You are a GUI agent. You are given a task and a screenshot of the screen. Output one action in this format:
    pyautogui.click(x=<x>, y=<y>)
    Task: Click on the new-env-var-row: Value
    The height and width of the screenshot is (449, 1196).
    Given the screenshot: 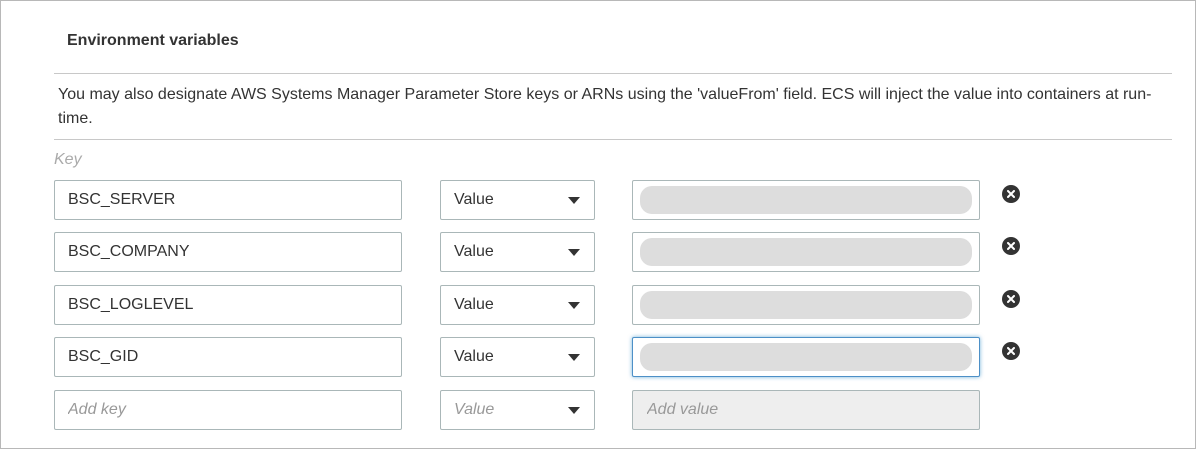 What is the action you would take?
    pyautogui.click(x=598, y=410)
    